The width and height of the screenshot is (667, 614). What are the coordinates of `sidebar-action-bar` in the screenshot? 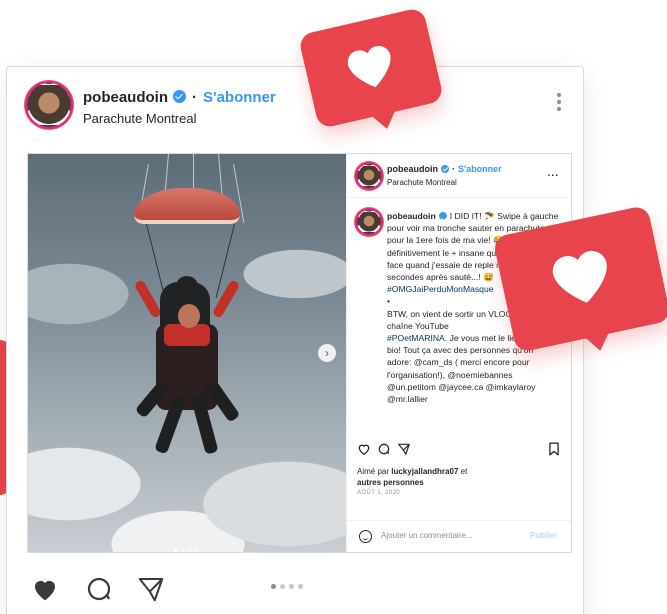 It's located at (459, 450).